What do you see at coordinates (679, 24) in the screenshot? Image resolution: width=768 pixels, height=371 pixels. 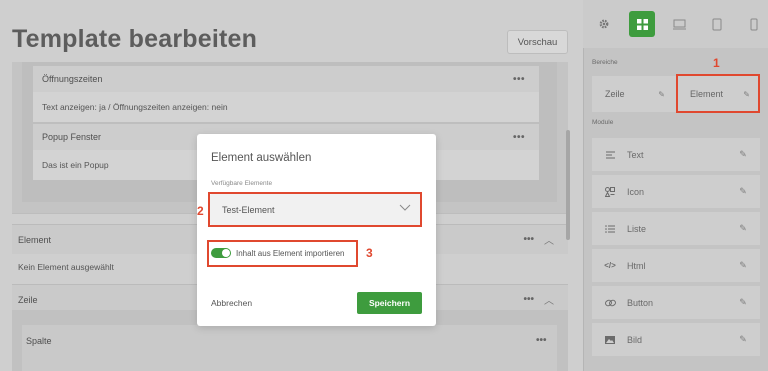 I see `desktop-icon` at bounding box center [679, 24].